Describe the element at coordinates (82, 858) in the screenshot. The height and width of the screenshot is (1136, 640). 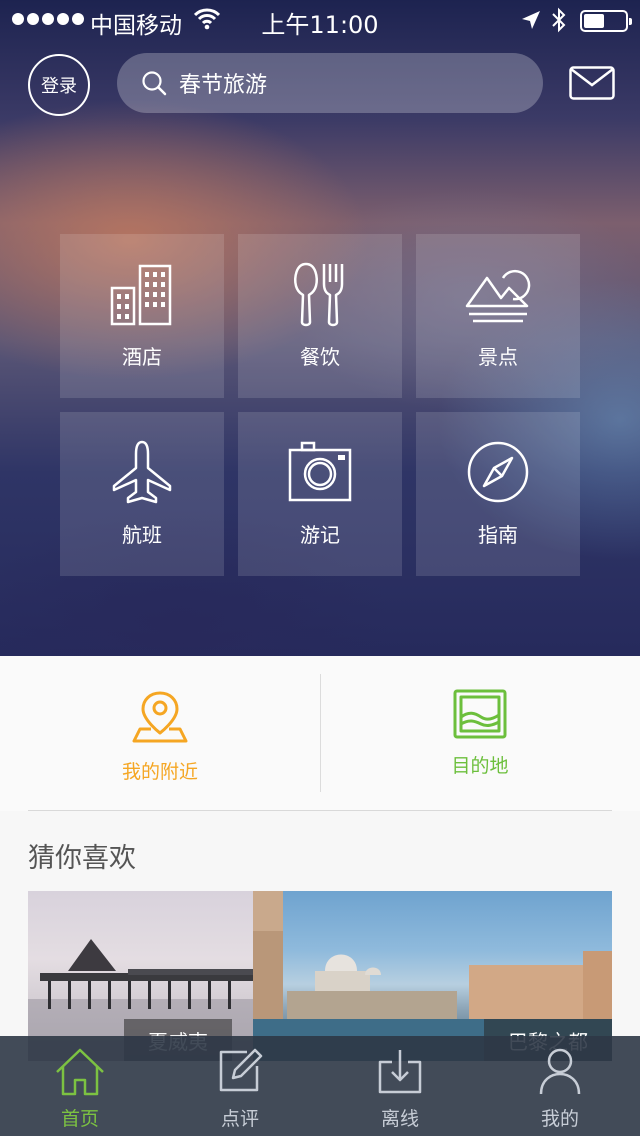
I see `section-title: 猜你喜欢` at that location.